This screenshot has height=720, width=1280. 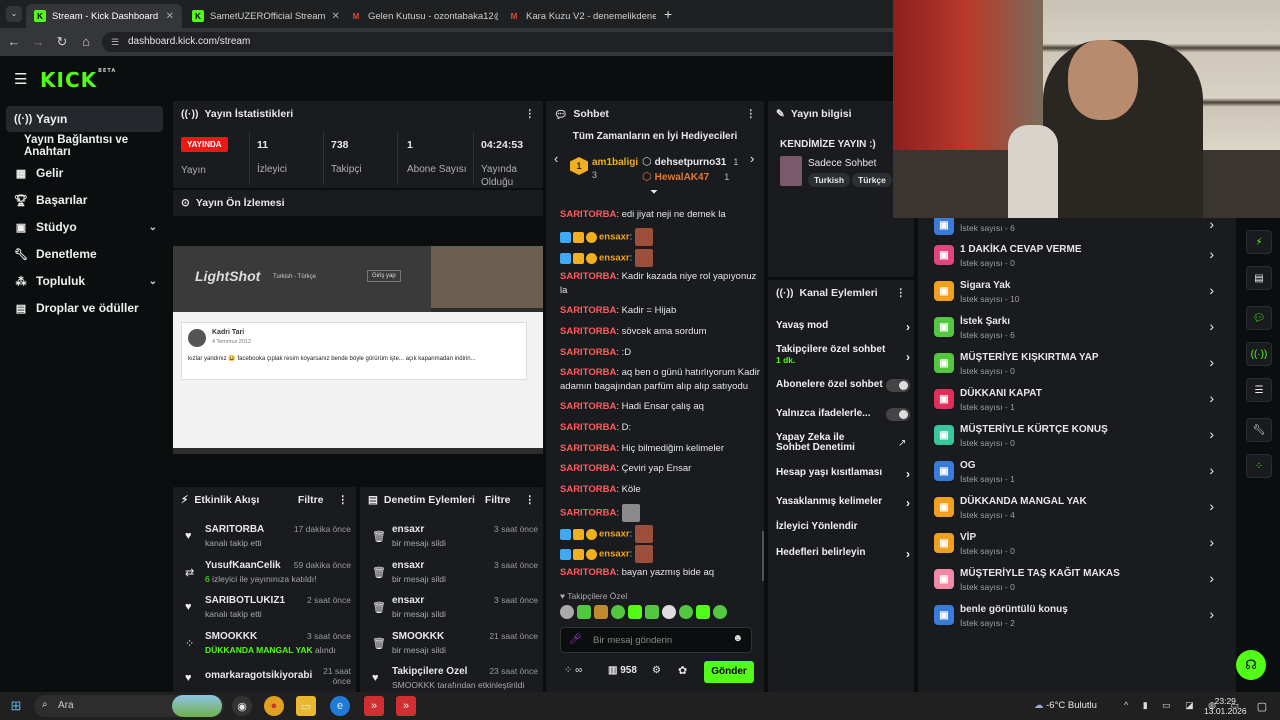 What do you see at coordinates (843, 474) in the screenshot?
I see `action-account-age: Hesap yaşı kısıtlaması ›` at bounding box center [843, 474].